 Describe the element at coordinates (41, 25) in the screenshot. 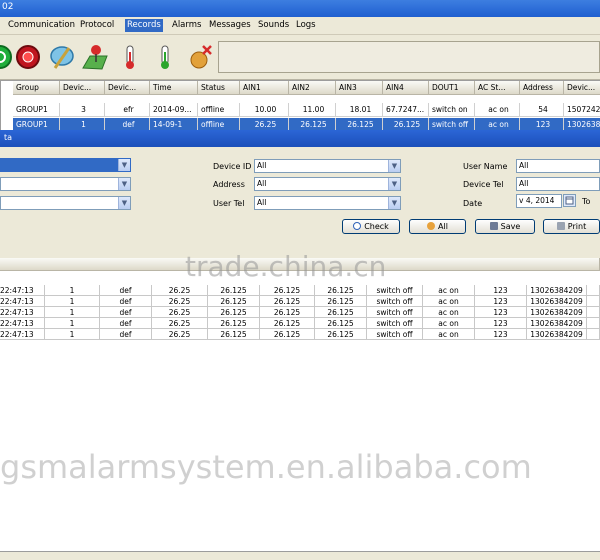

I see `menu-communication: Communication` at that location.